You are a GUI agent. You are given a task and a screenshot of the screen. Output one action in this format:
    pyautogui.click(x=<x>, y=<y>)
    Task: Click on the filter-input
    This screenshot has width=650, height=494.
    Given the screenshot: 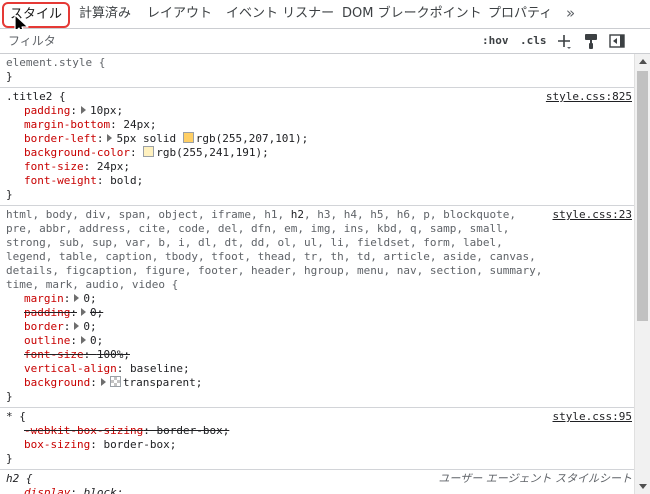 What is the action you would take?
    pyautogui.click(x=208, y=41)
    